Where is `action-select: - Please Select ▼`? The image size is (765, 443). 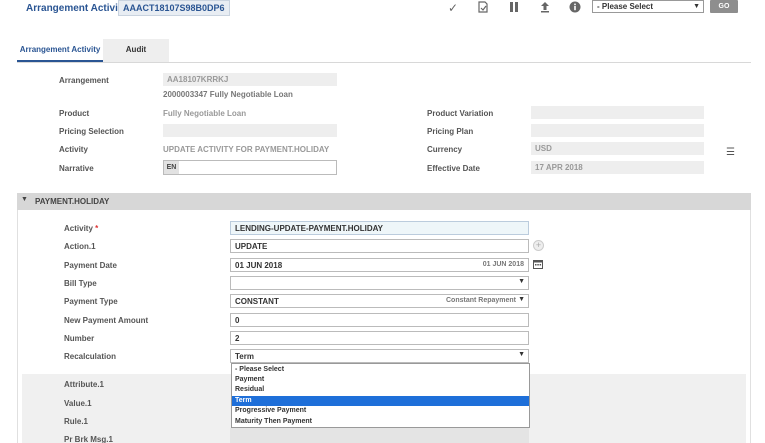 action-select: - Please Select ▼ is located at coordinates (648, 6).